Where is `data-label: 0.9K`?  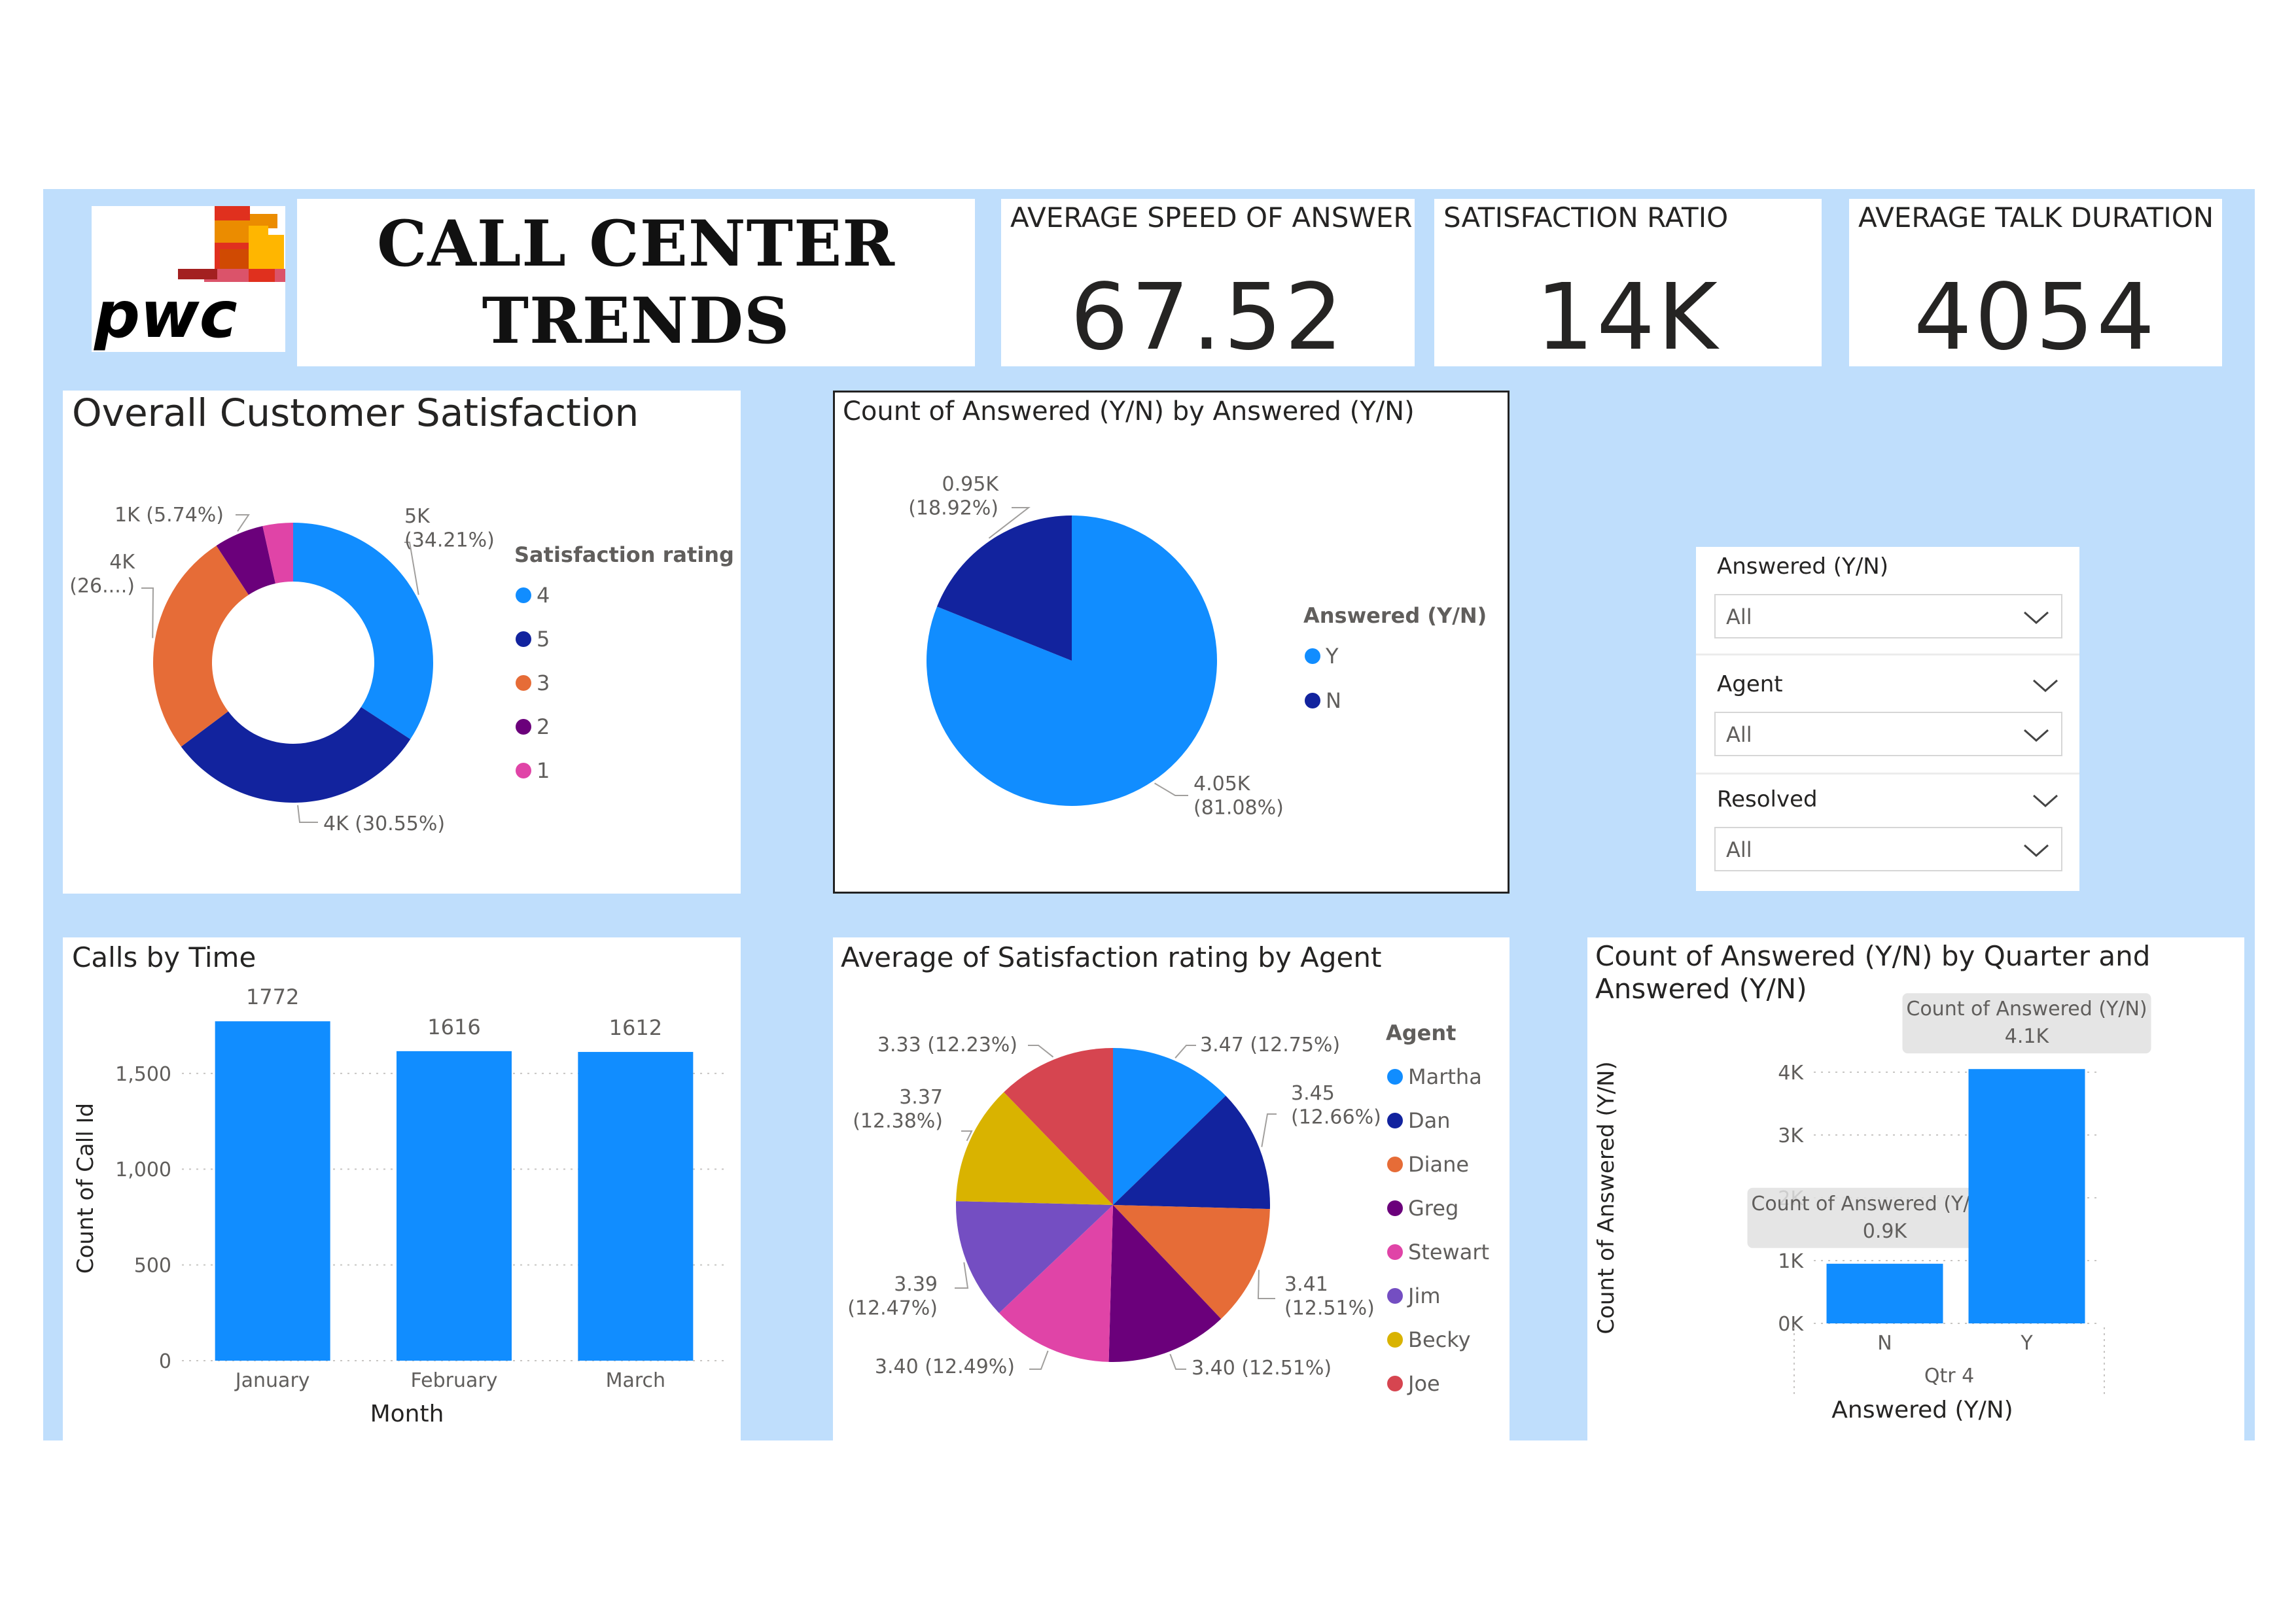
data-label: 0.9K is located at coordinates (1885, 1231).